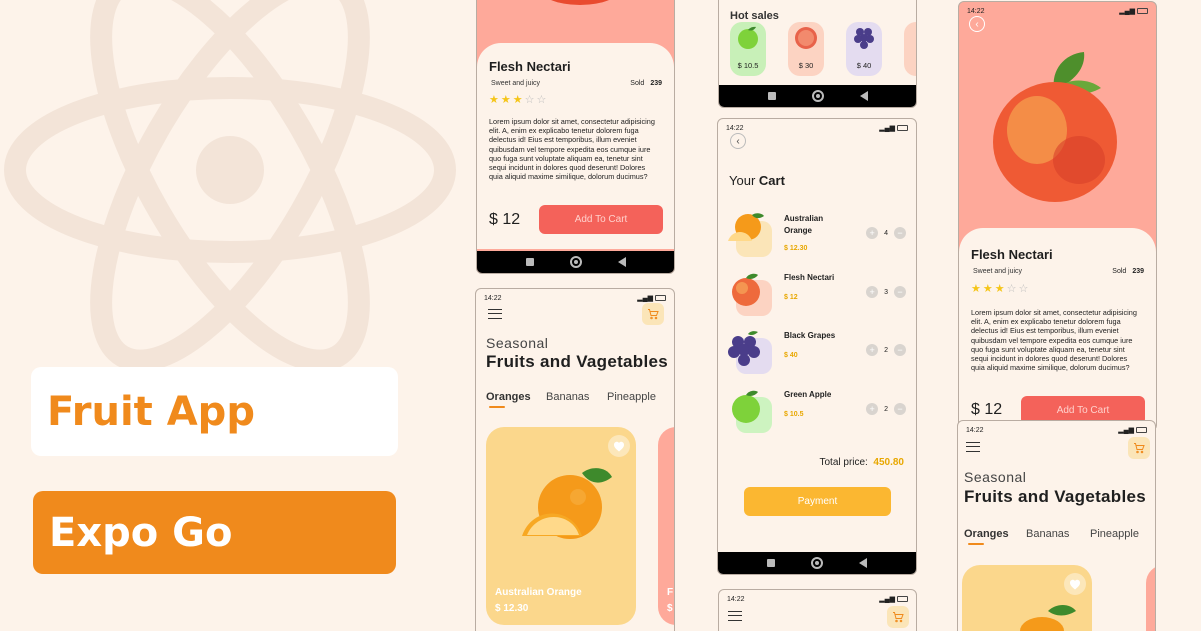 The height and width of the screenshot is (631, 1201). What do you see at coordinates (561, 526) in the screenshot?
I see `featured-fruit-card: Australian Orange $ 12.30` at bounding box center [561, 526].